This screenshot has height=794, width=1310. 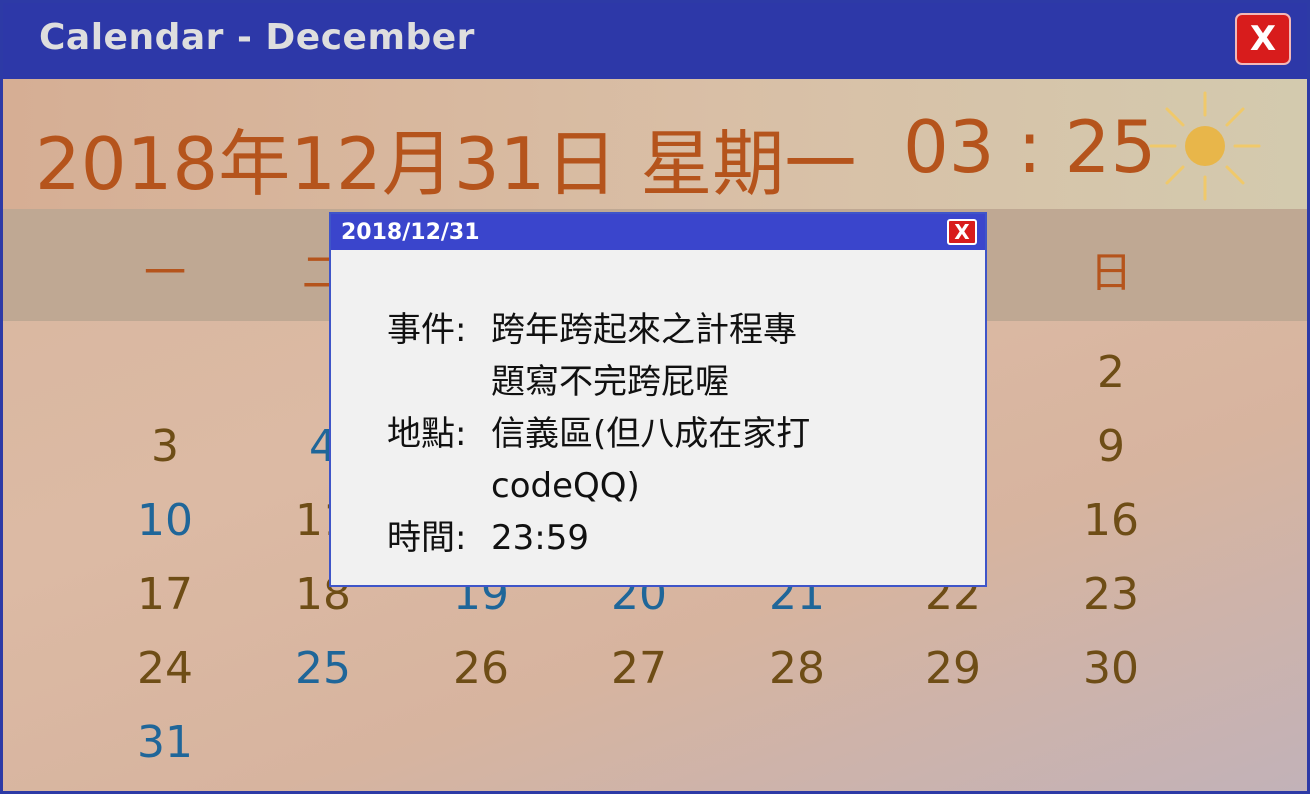 What do you see at coordinates (1111, 520) in the screenshot?
I see `day-cell: 16` at bounding box center [1111, 520].